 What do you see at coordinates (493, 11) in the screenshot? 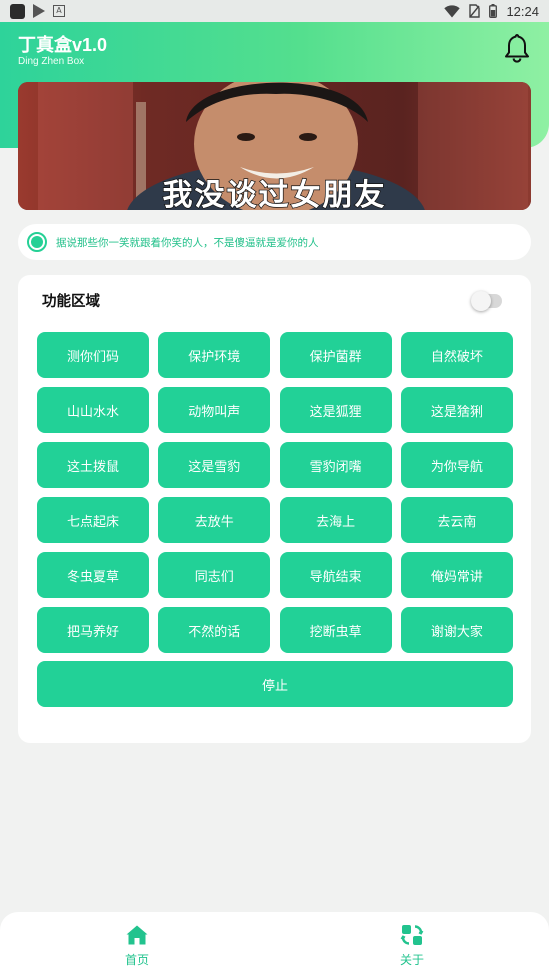
I see `battery-icon` at bounding box center [493, 11].